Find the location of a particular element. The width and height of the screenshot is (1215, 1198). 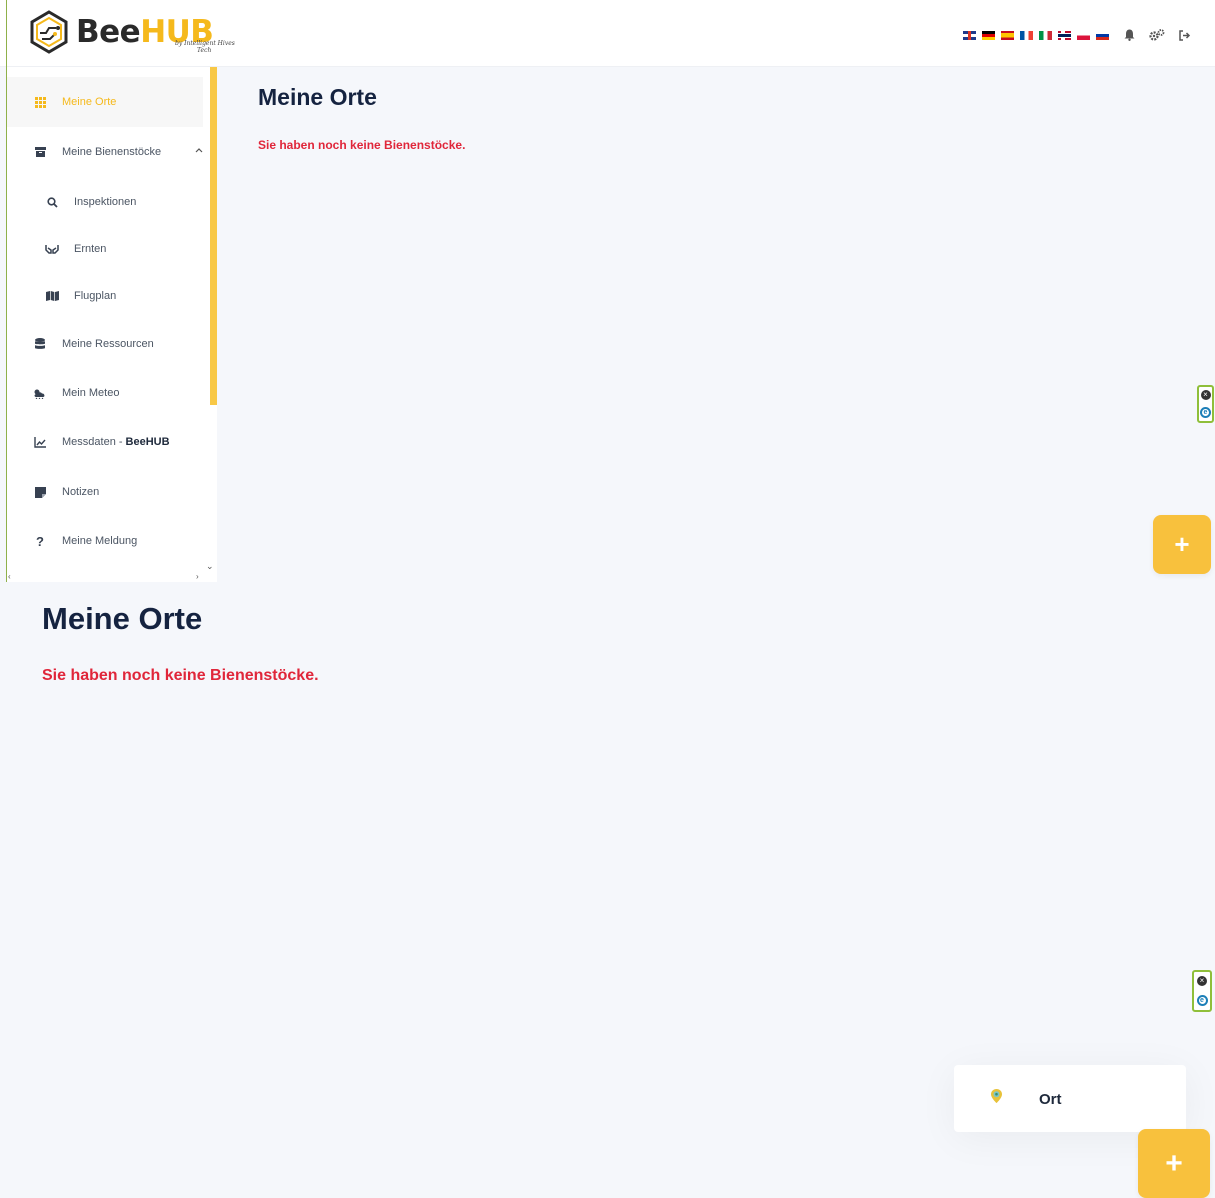

flag-de-icon is located at coordinates (988, 35).